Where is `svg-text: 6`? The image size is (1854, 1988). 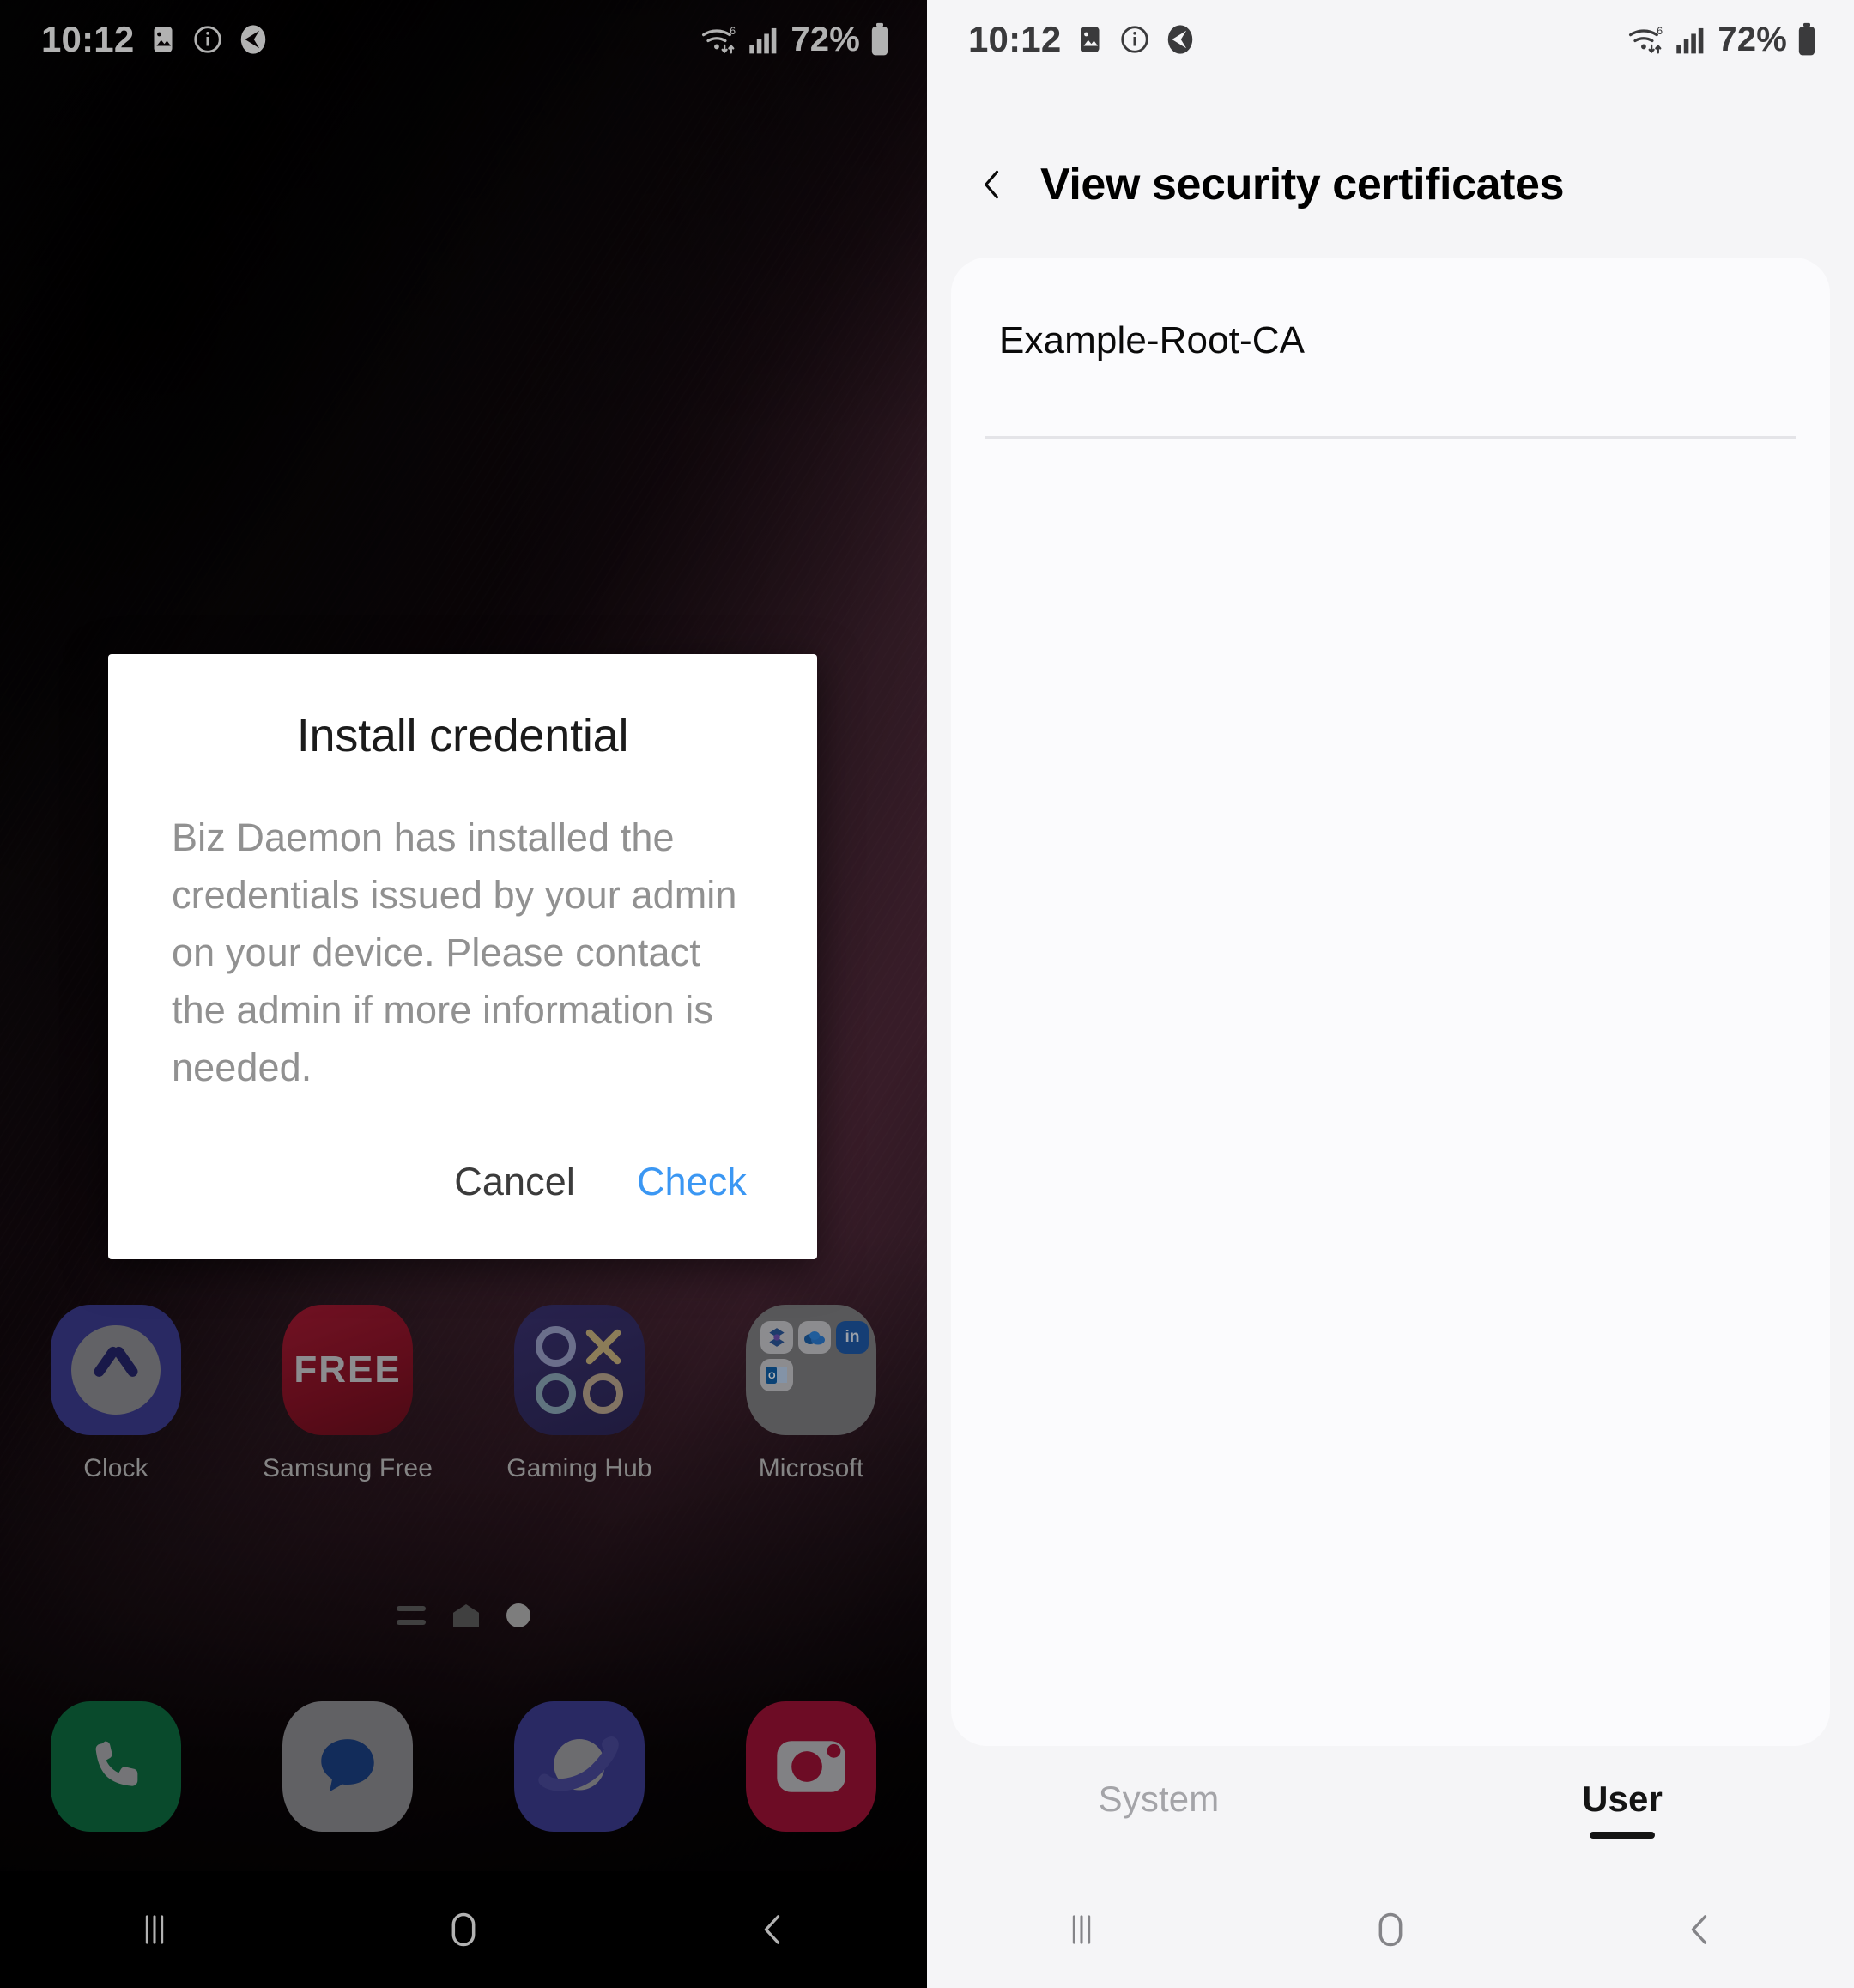 svg-text: 6 is located at coordinates (1660, 31).